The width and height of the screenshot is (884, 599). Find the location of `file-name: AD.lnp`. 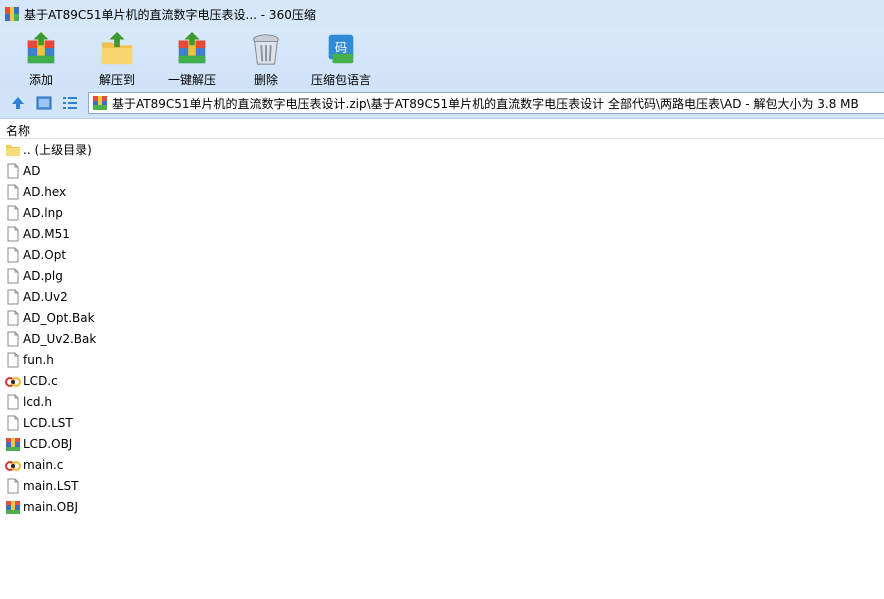

file-name: AD.lnp is located at coordinates (43, 212).